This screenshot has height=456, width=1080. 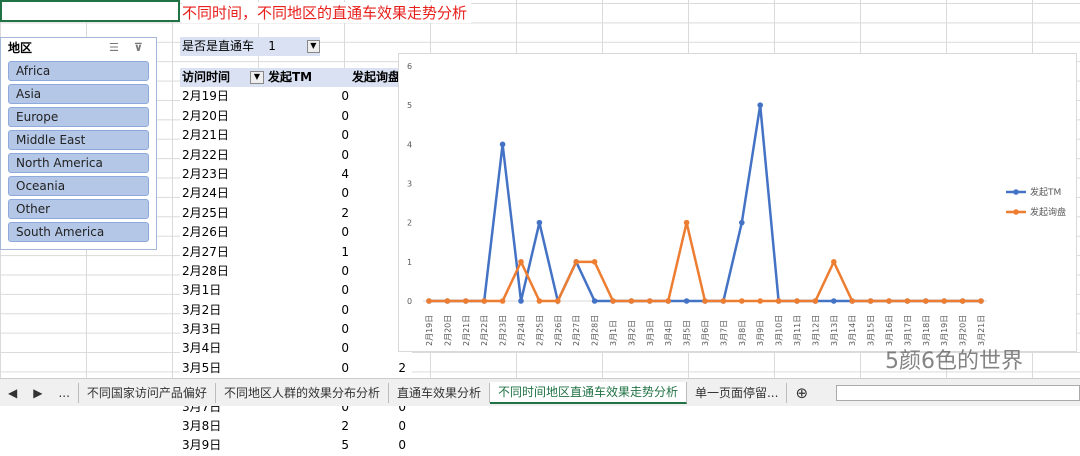 I want to click on table-cell: 3月5日, so click(x=223, y=368).